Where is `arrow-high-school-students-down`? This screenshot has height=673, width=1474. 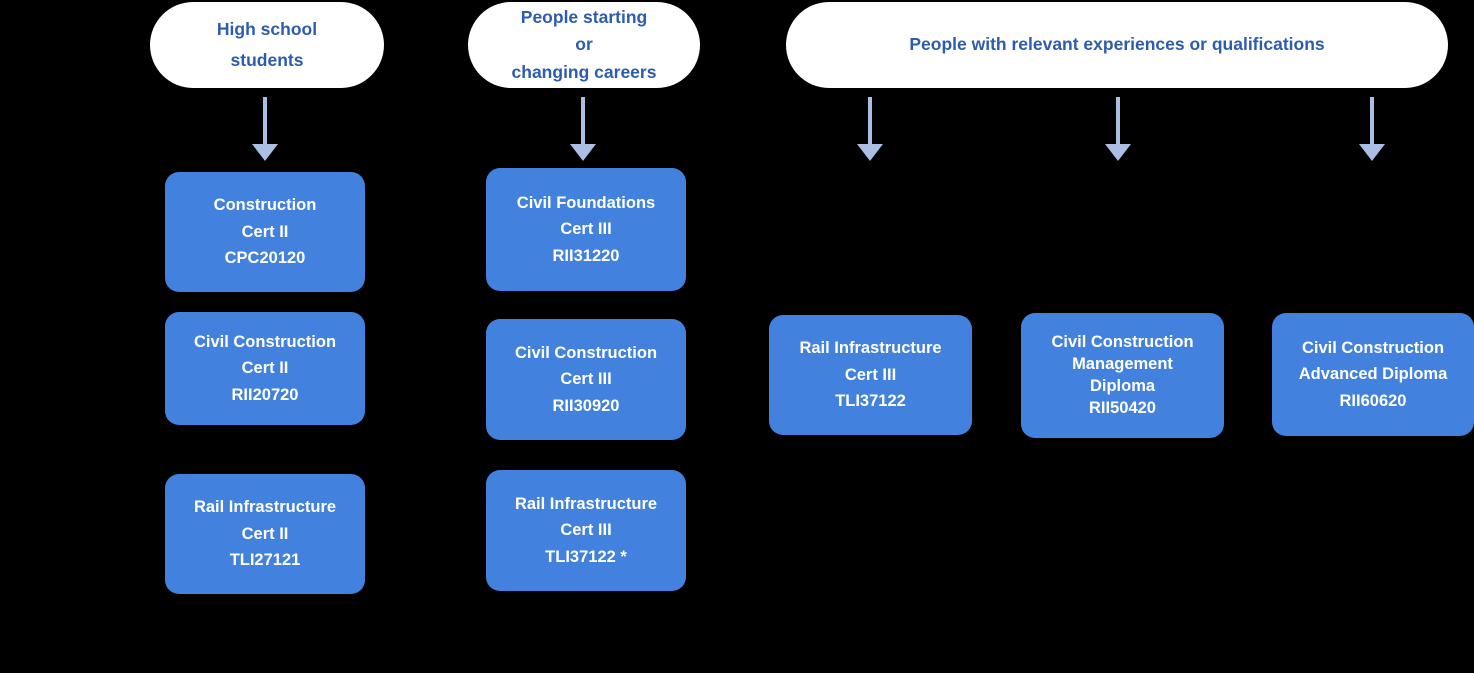
arrow-high-school-students-down is located at coordinates (265, 129).